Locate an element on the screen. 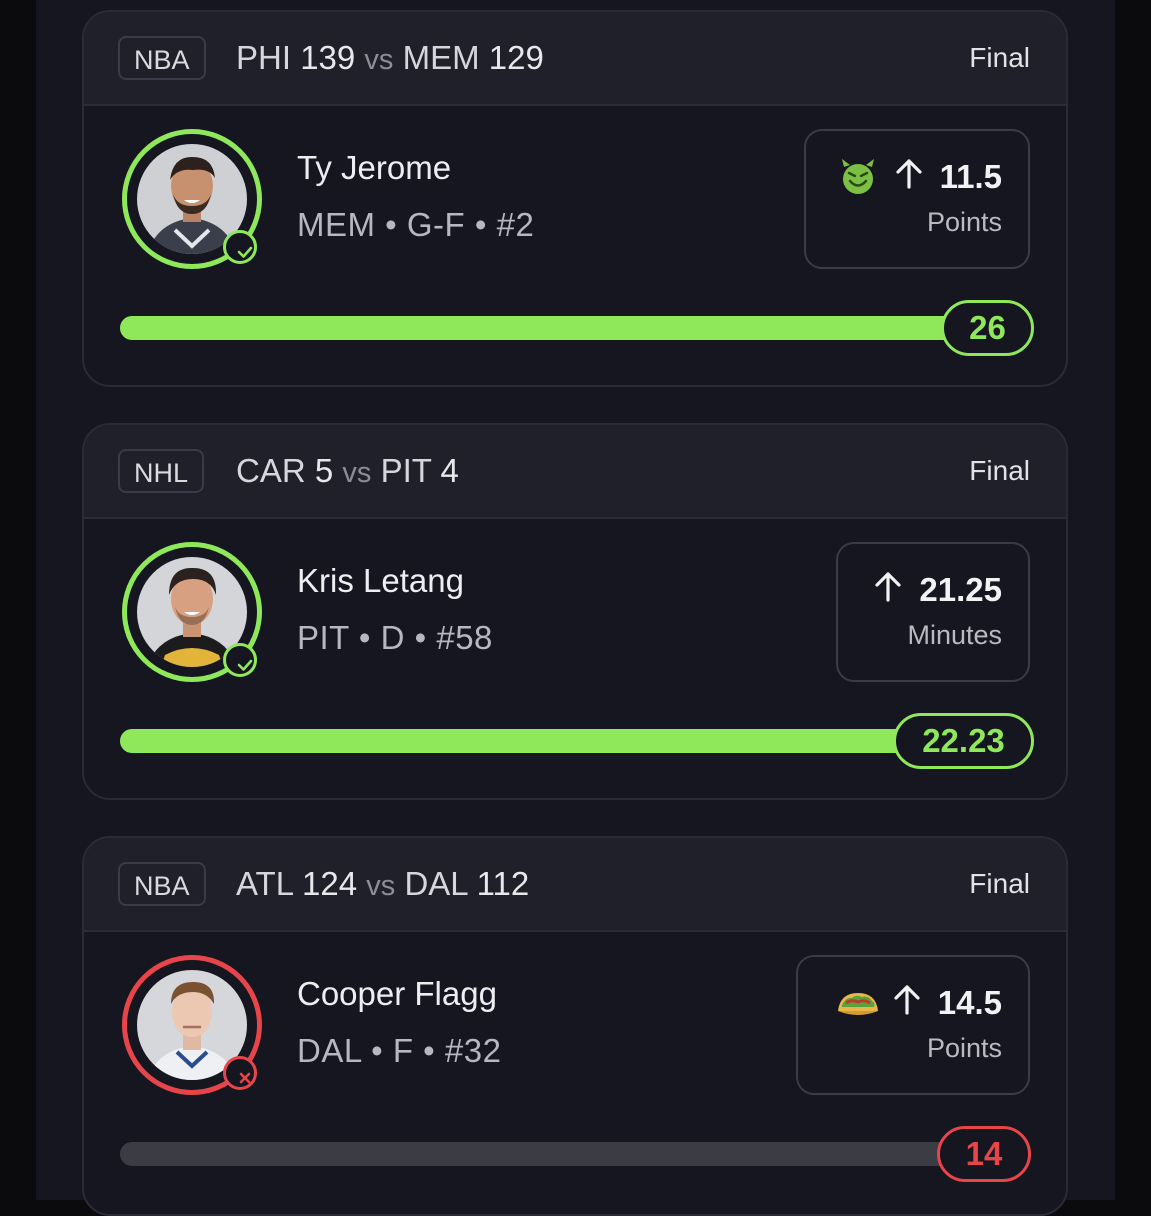 The width and height of the screenshot is (1151, 1216). player-info: DAL • F • #32 is located at coordinates (399, 1050).